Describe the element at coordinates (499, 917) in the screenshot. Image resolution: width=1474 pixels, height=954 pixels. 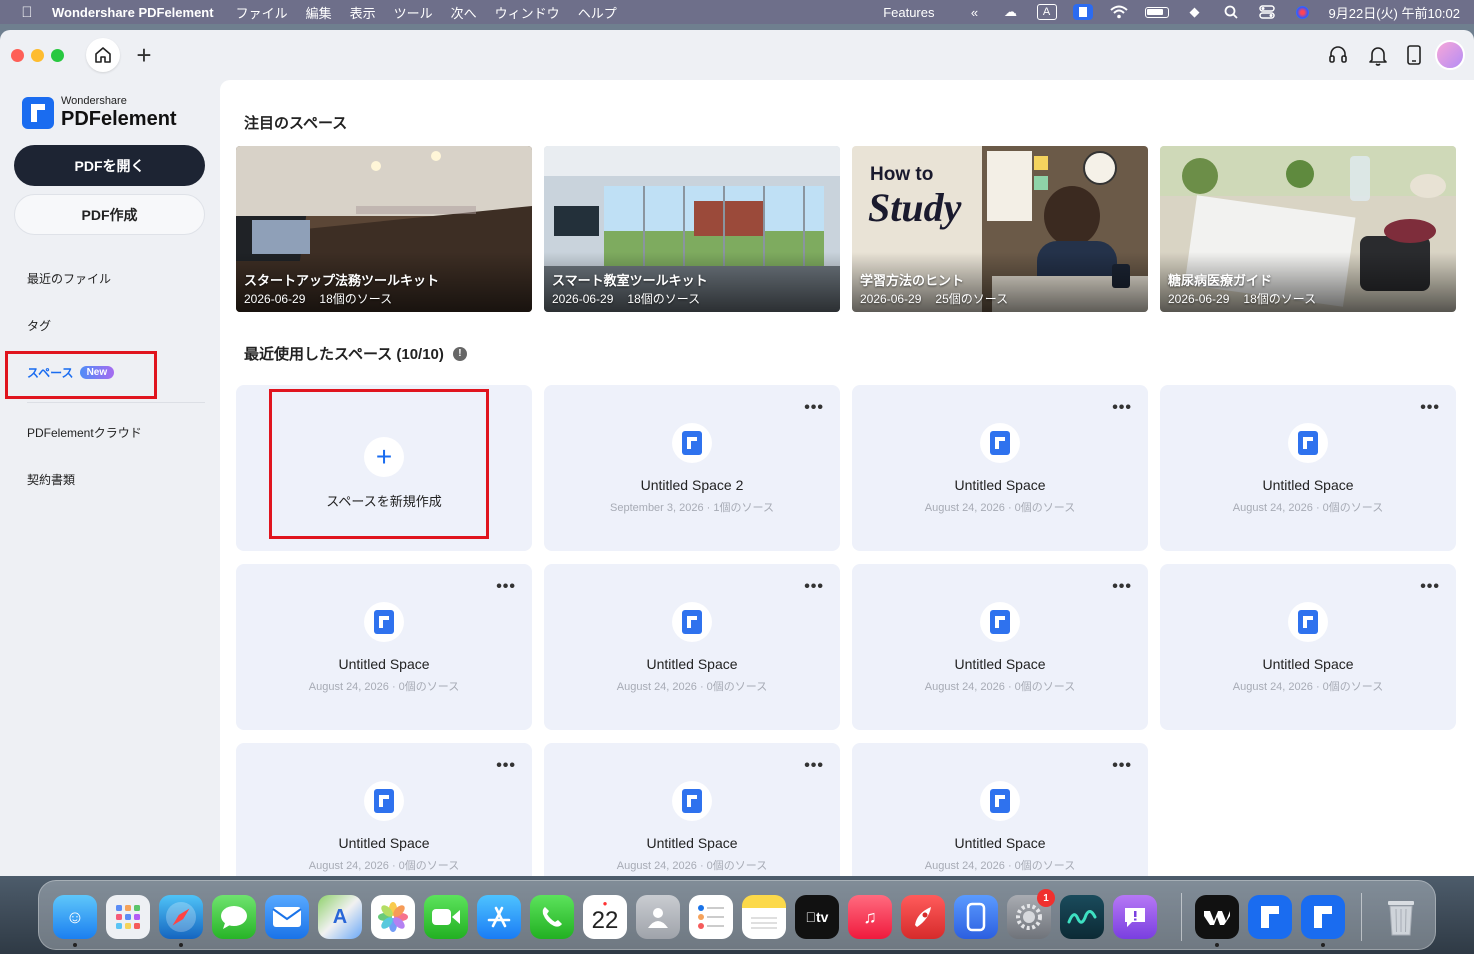
I see `app-store-icon` at that location.